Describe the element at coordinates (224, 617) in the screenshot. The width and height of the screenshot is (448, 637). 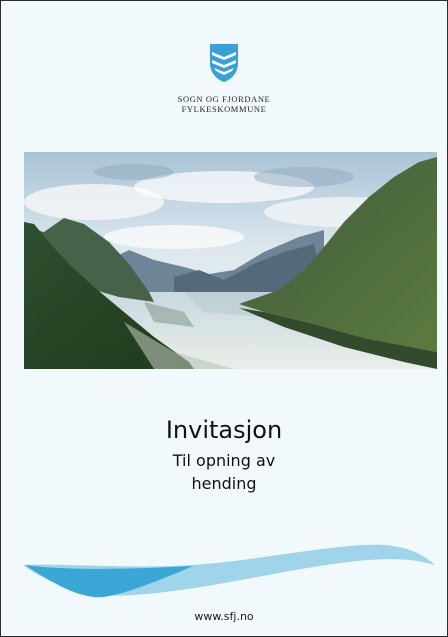
I see `footer-website-link: www.sfj.no` at that location.